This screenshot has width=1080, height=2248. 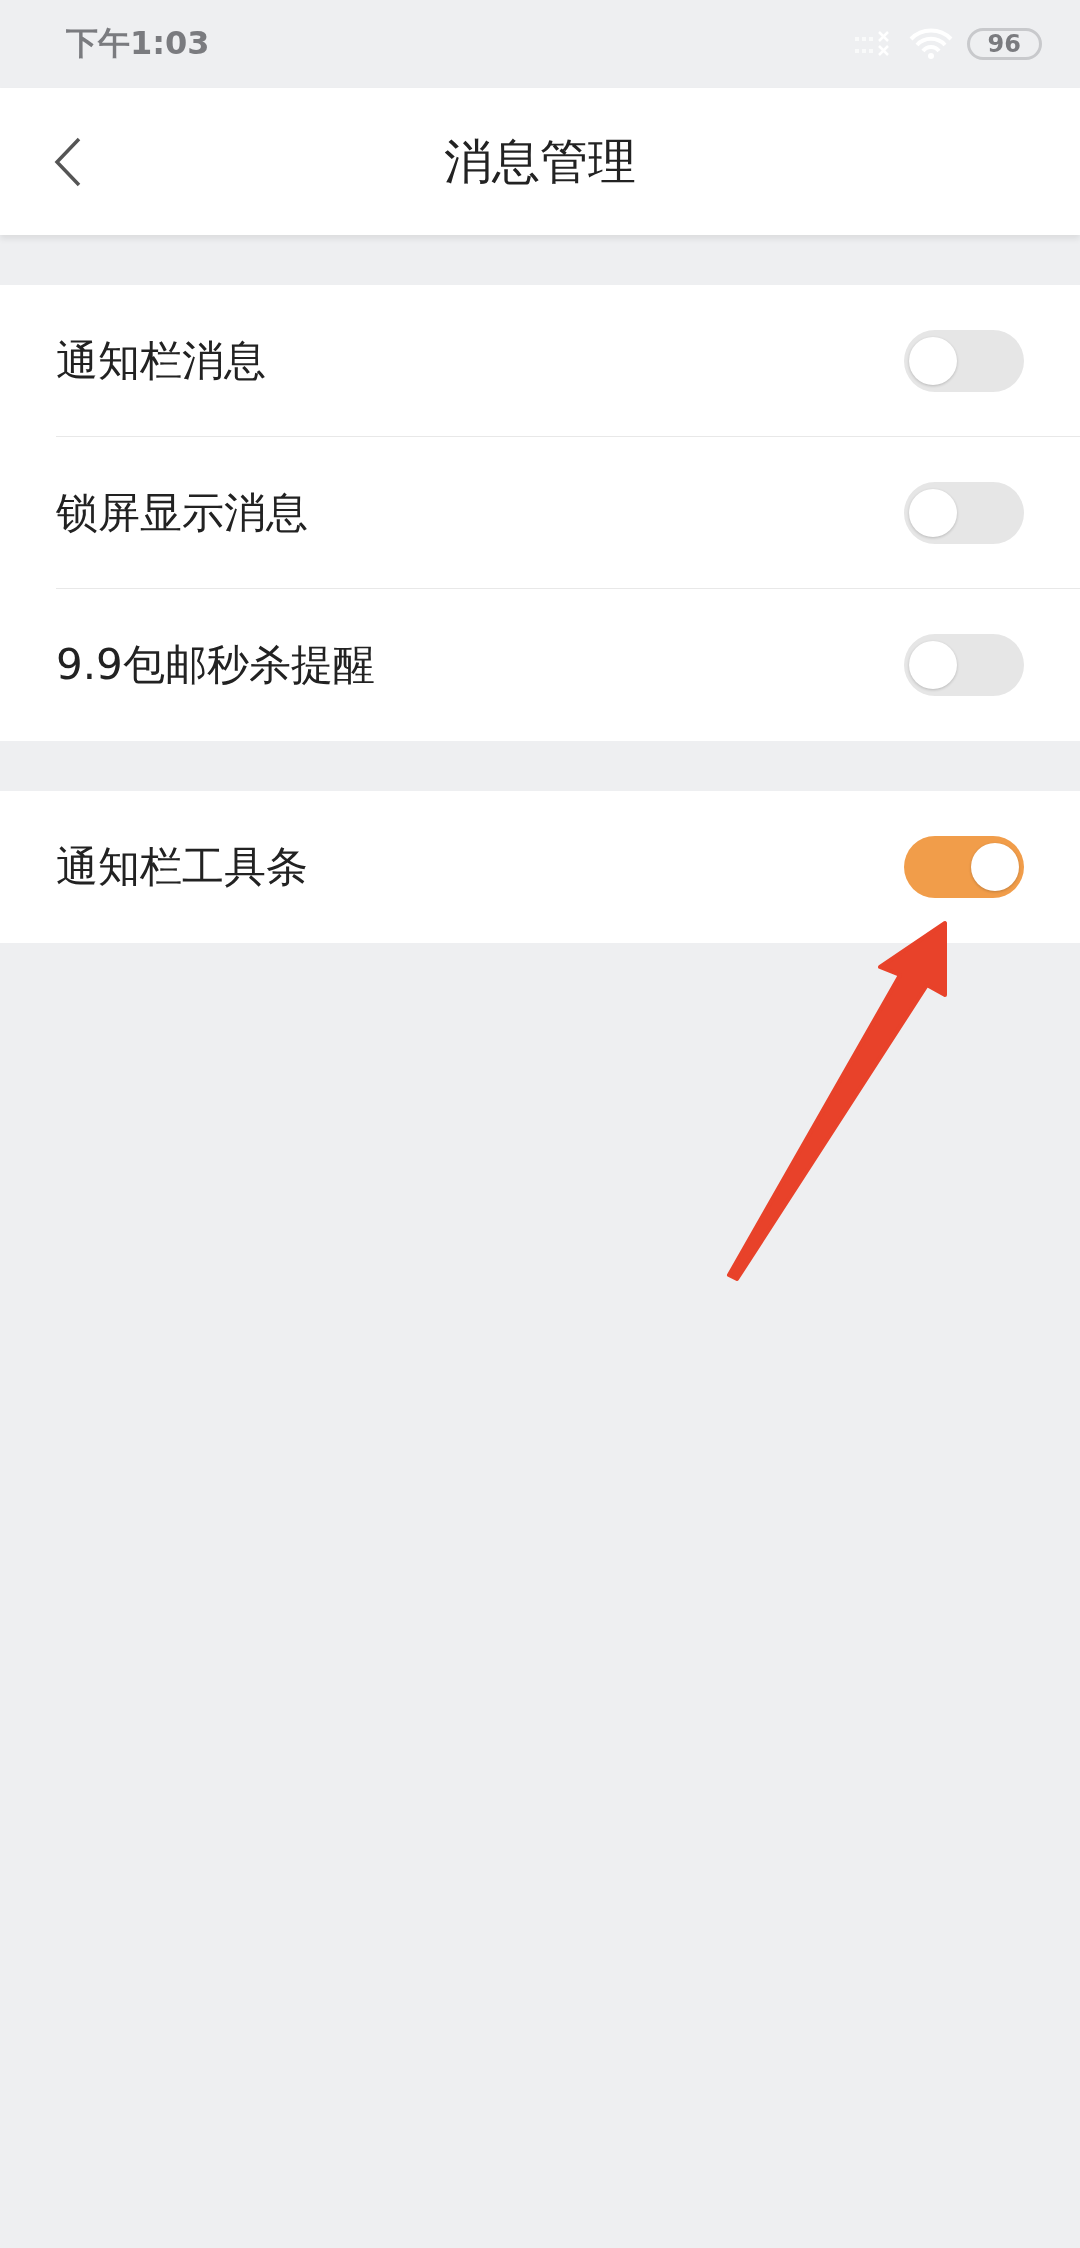 I want to click on page-title: 消息管理, so click(x=540, y=161).